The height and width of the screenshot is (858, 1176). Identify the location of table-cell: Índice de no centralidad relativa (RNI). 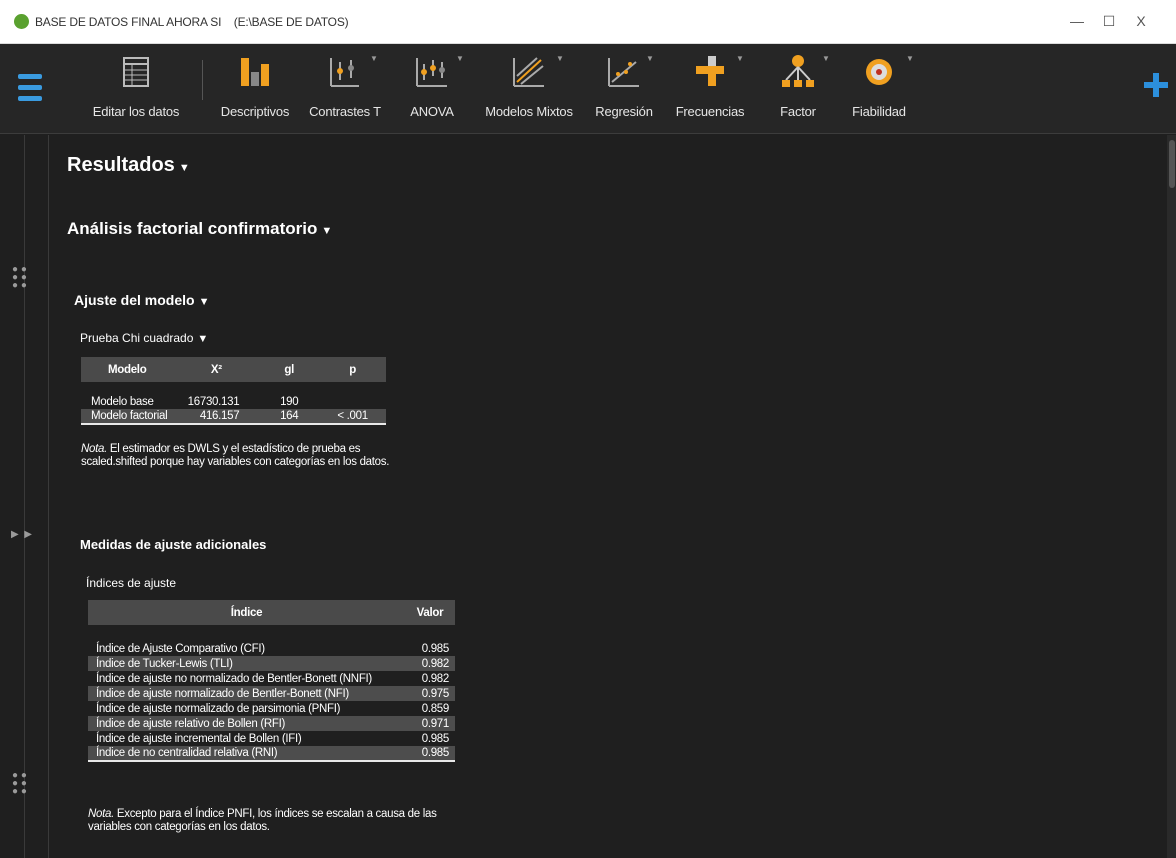
(246, 754).